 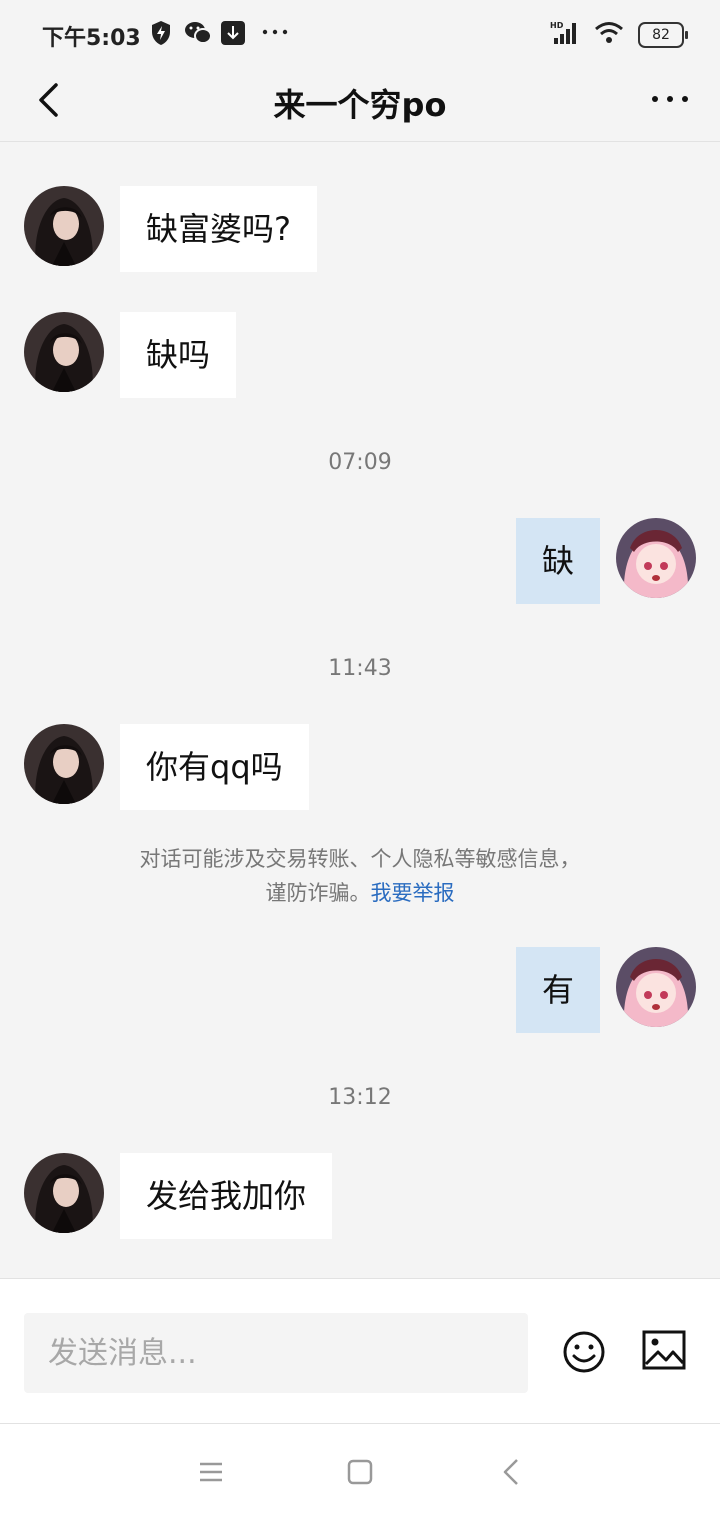 What do you see at coordinates (91, 38) in the screenshot?
I see `status-time: 下午5:03` at bounding box center [91, 38].